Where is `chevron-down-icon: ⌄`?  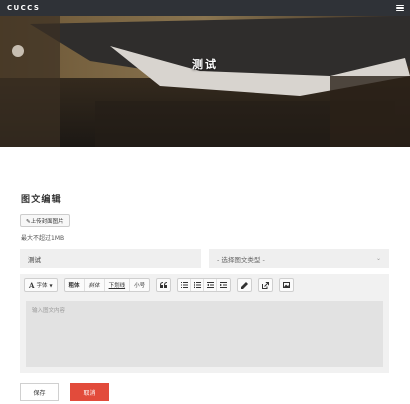 chevron-down-icon: ⌄ is located at coordinates (378, 258).